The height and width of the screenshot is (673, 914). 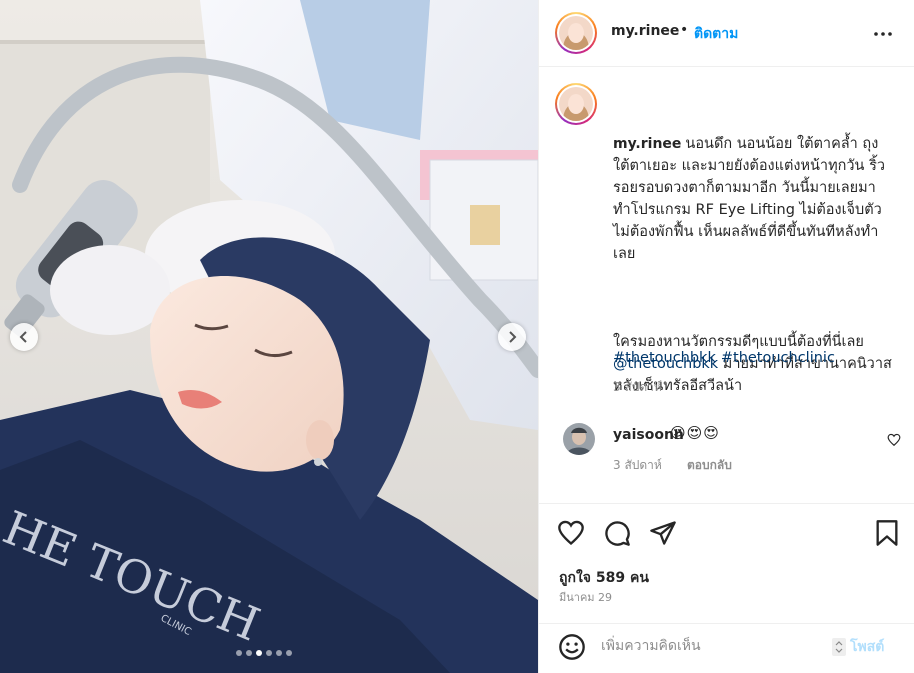 I want to click on chevron-right-icon, so click(x=513, y=337).